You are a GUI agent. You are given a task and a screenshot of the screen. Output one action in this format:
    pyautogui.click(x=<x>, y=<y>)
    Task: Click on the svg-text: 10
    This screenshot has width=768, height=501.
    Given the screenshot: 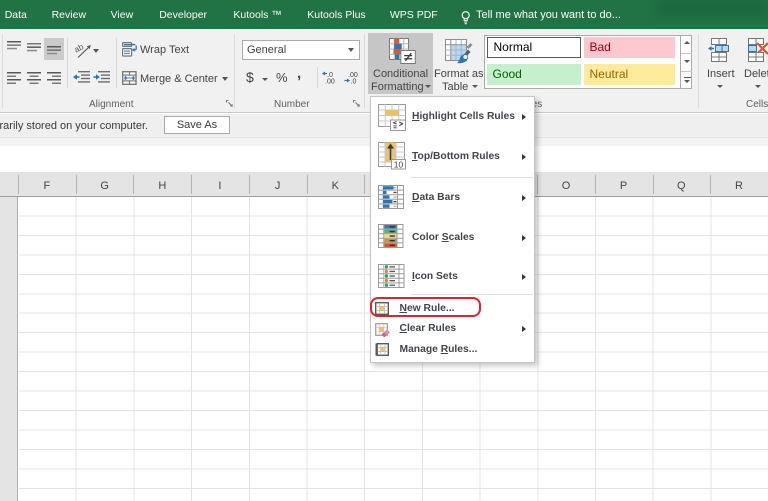 What is the action you would take?
    pyautogui.click(x=399, y=165)
    